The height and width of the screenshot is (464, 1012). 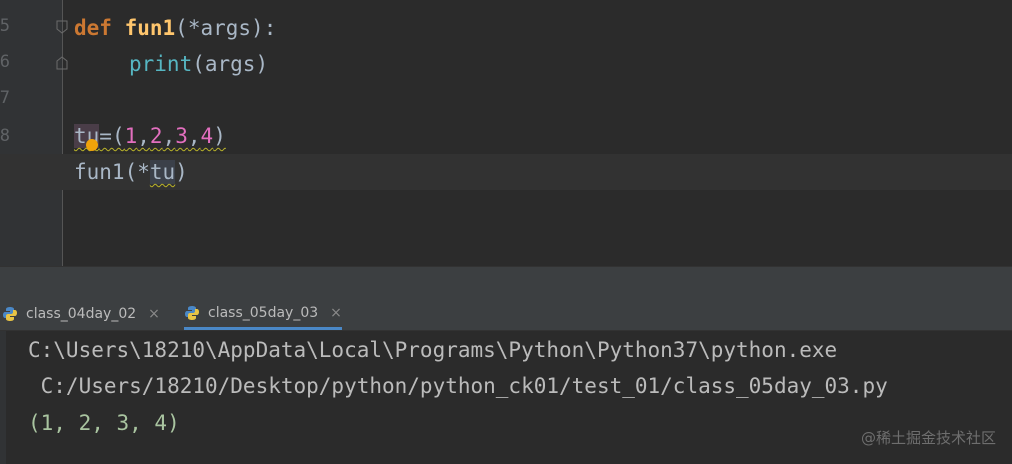 What do you see at coordinates (181, 136) in the screenshot?
I see `number: 3` at bounding box center [181, 136].